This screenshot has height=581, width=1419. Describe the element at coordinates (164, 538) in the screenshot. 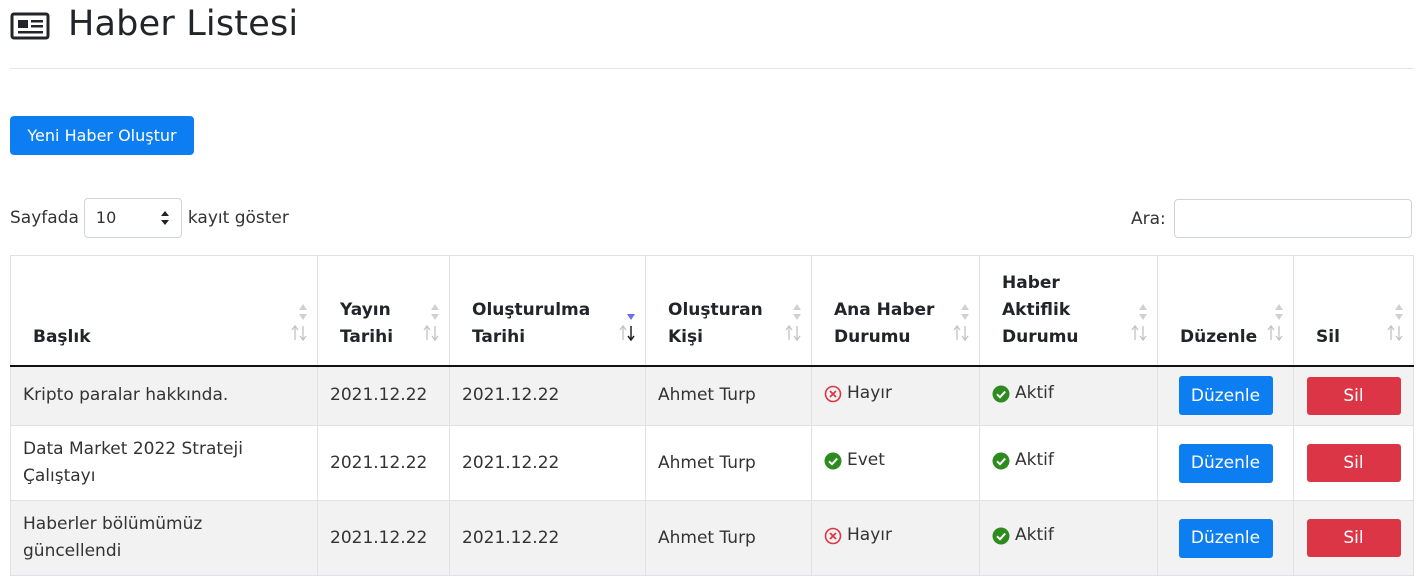

I see `cell-title: Haberler bölümümüz güncellendi` at that location.